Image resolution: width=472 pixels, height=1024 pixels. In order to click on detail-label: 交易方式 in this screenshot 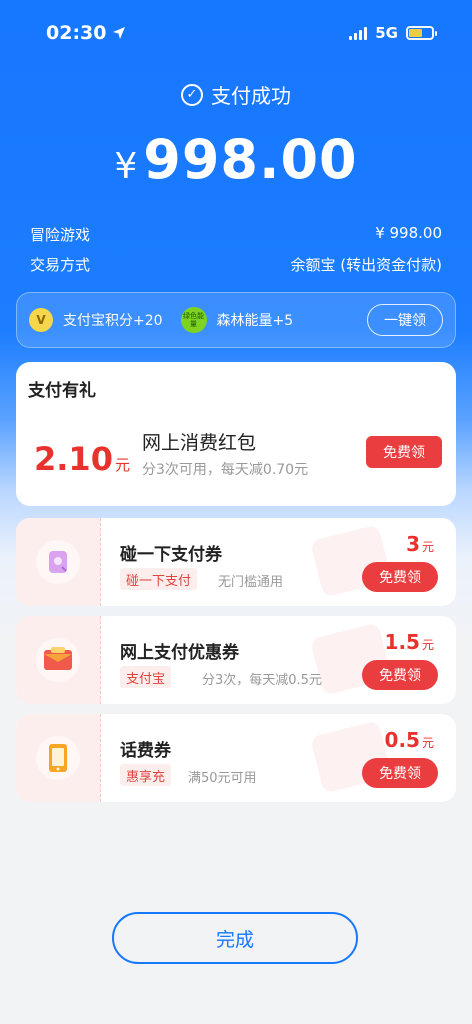, I will do `click(60, 265)`.